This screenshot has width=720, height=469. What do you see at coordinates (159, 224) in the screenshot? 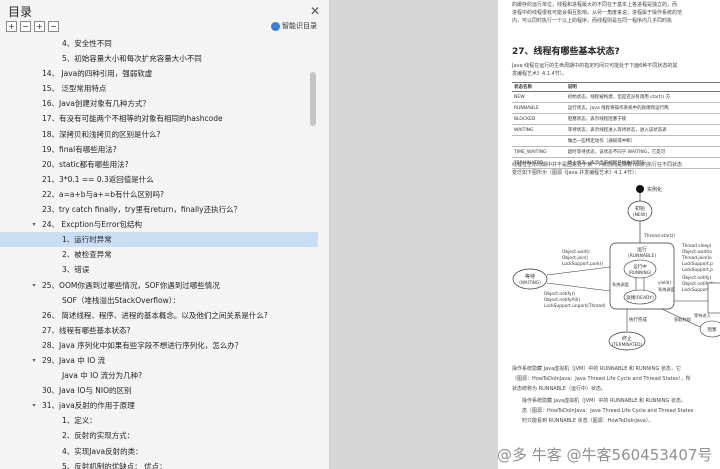
I see `toc-item: ▾ 24、 Excption与Error包结构` at bounding box center [159, 224].